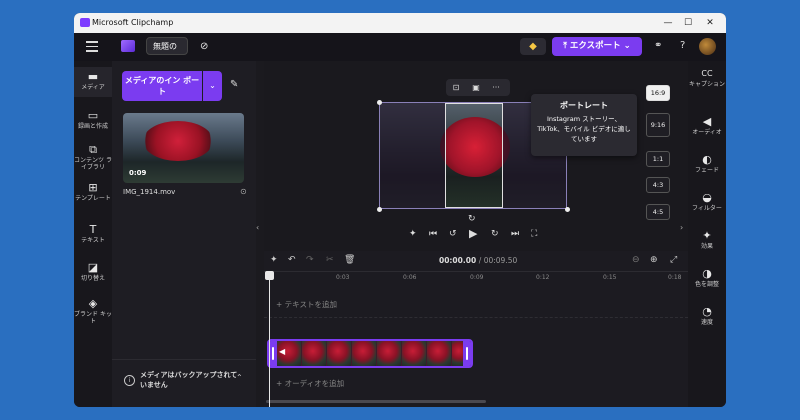 This screenshot has height=420, width=800. Describe the element at coordinates (128, 46) in the screenshot. I see `project-icon` at that location.